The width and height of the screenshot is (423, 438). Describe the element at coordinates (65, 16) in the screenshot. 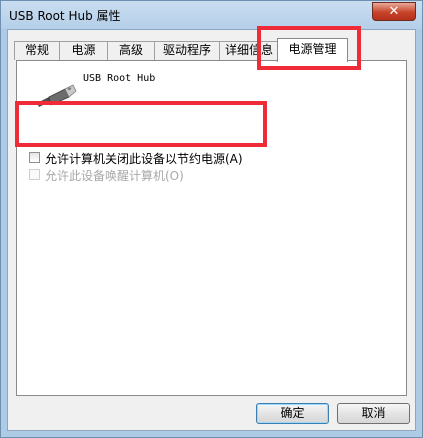

I see `window-title: USB Root Hub 属性` at that location.